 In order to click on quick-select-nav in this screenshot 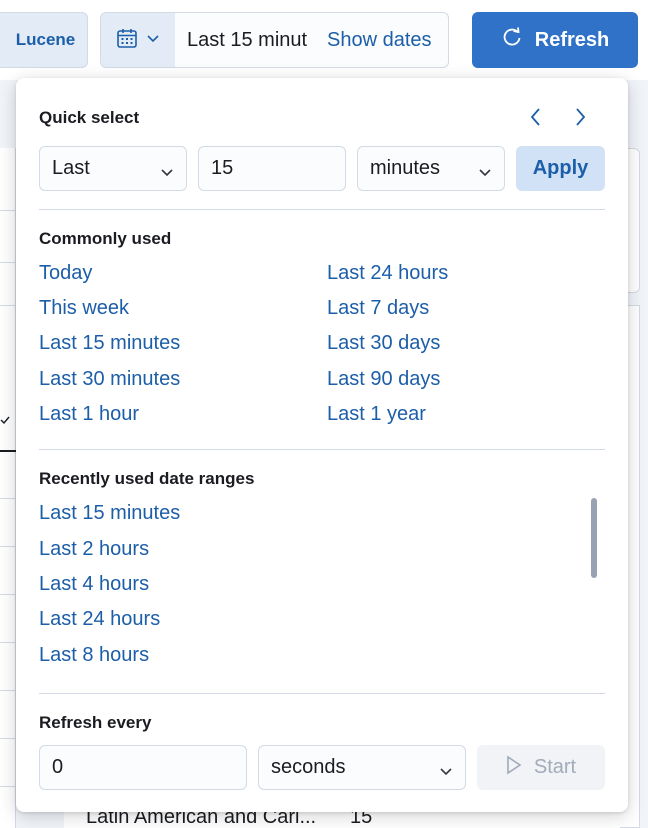, I will do `click(558, 117)`.